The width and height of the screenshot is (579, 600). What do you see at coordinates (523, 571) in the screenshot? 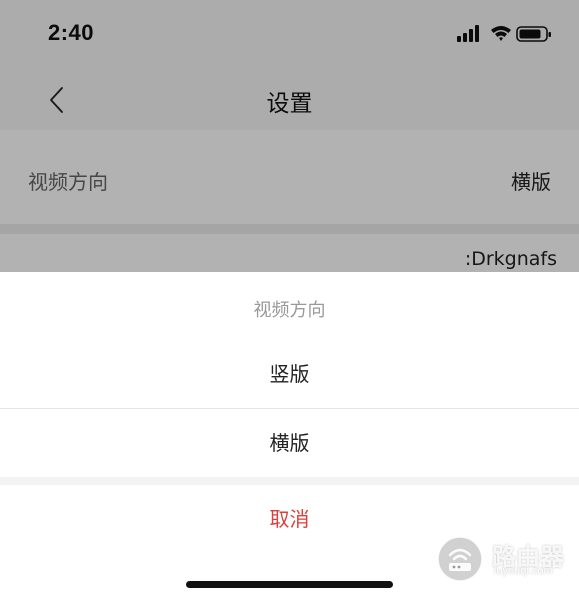
I see `watermark-text-en: luyouqi.com` at bounding box center [523, 571].